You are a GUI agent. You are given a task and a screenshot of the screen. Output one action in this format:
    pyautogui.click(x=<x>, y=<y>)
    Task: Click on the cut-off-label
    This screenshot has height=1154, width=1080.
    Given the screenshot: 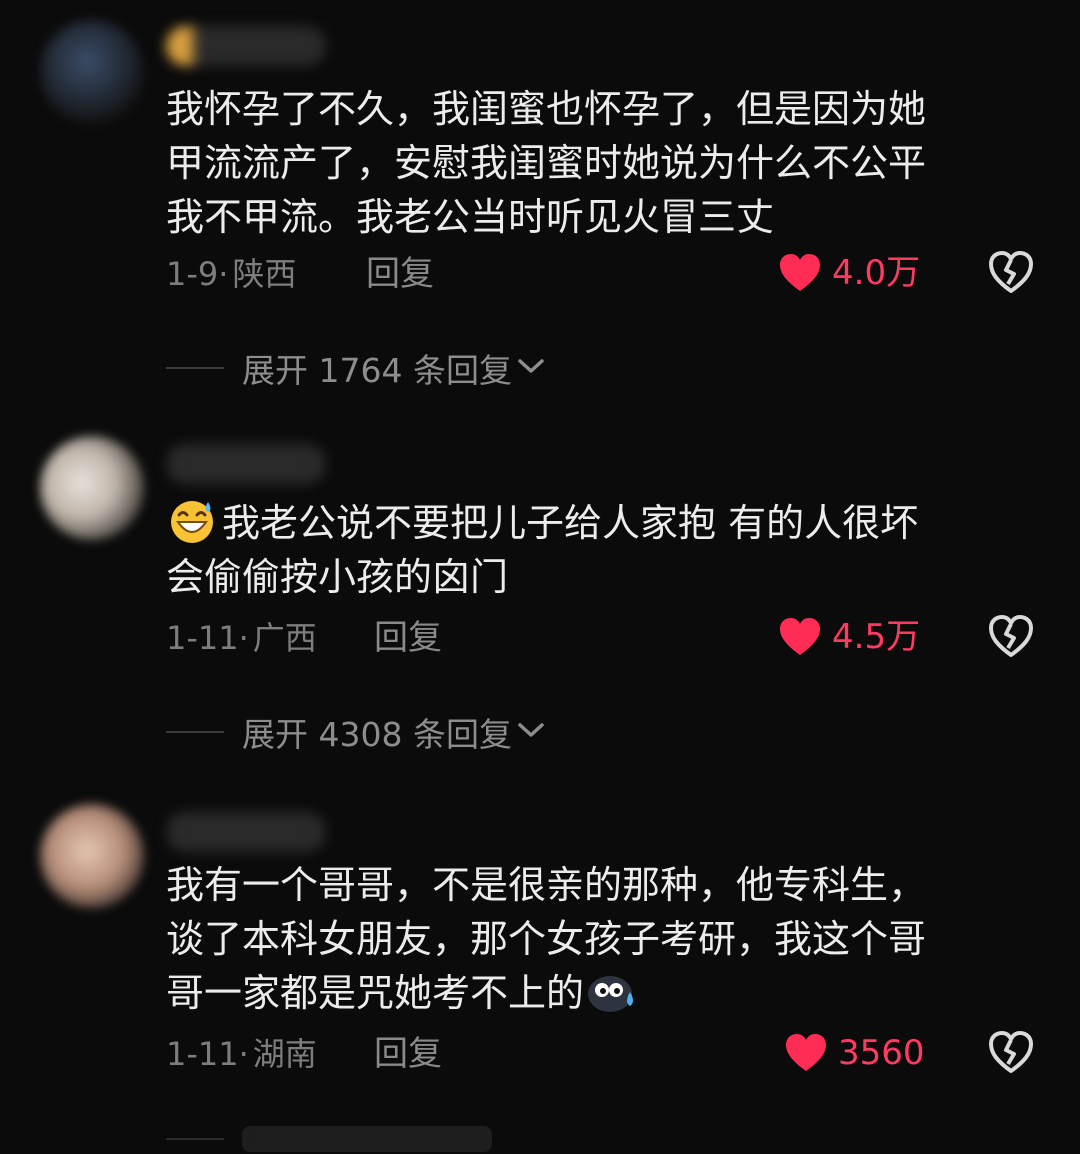 What is the action you would take?
    pyautogui.click(x=367, y=1139)
    